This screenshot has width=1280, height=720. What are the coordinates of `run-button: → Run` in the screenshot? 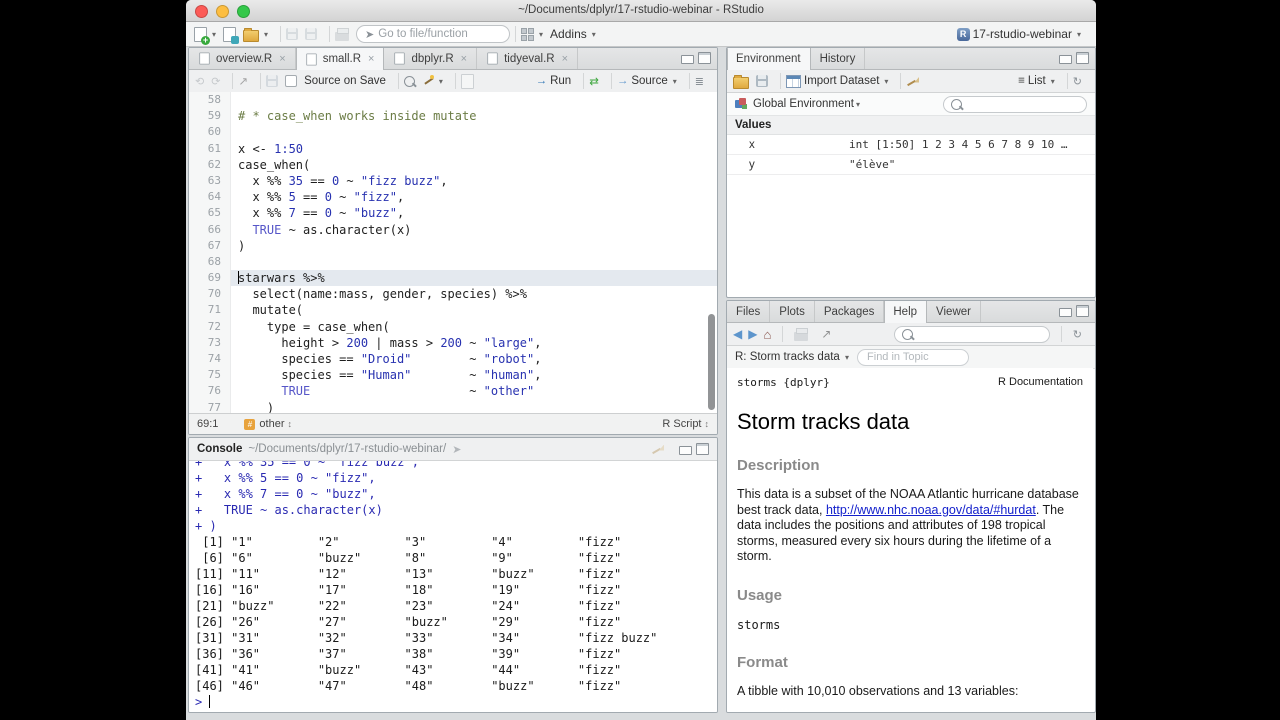 It's located at (554, 81).